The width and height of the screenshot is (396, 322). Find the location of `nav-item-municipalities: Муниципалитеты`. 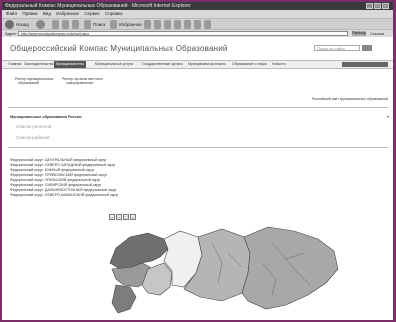

nav-item-municipalities: Муниципалитеты is located at coordinates (70, 64).